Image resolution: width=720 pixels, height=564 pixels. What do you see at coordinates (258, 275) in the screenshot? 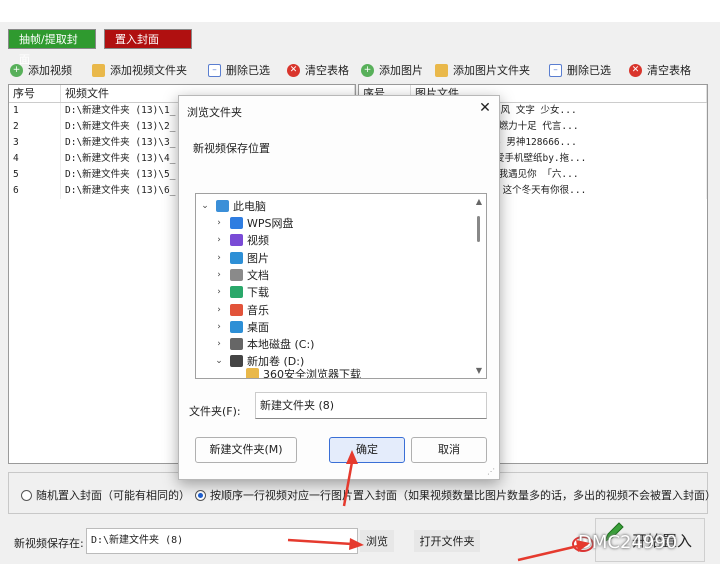
I see `tree-item-label: 文档` at bounding box center [258, 275].